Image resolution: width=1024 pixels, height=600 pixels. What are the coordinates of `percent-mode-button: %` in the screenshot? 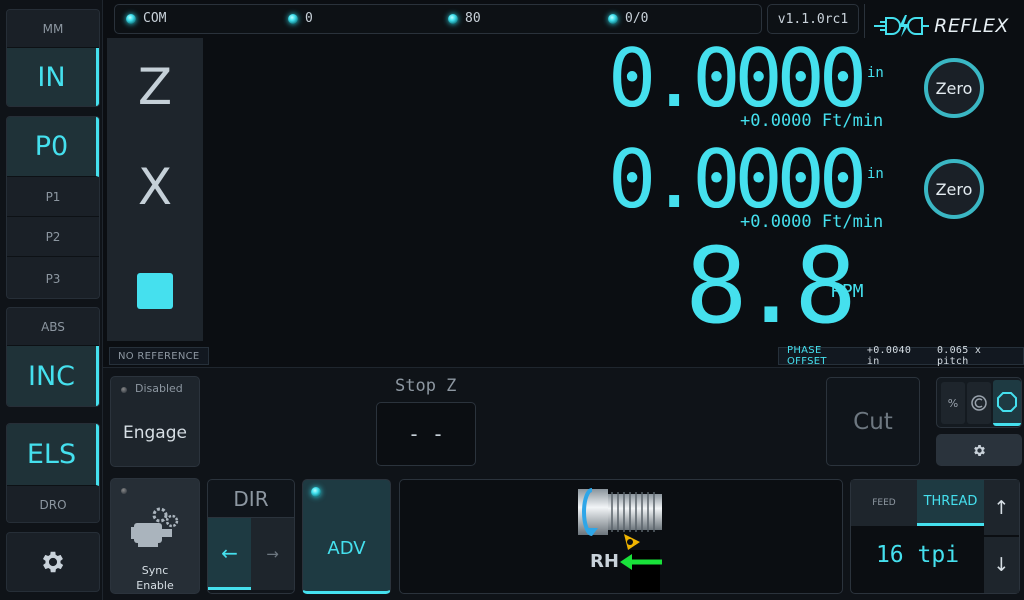 It's located at (953, 403).